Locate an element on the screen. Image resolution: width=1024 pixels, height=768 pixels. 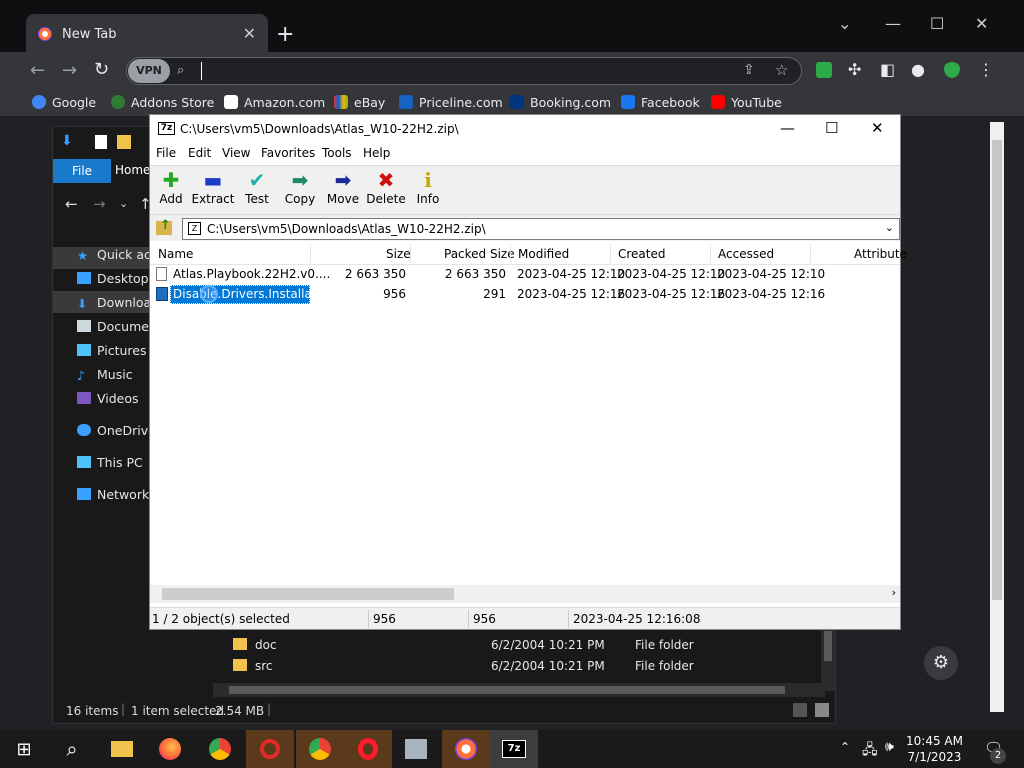
profile-icon: ● is located at coordinates (918, 69).